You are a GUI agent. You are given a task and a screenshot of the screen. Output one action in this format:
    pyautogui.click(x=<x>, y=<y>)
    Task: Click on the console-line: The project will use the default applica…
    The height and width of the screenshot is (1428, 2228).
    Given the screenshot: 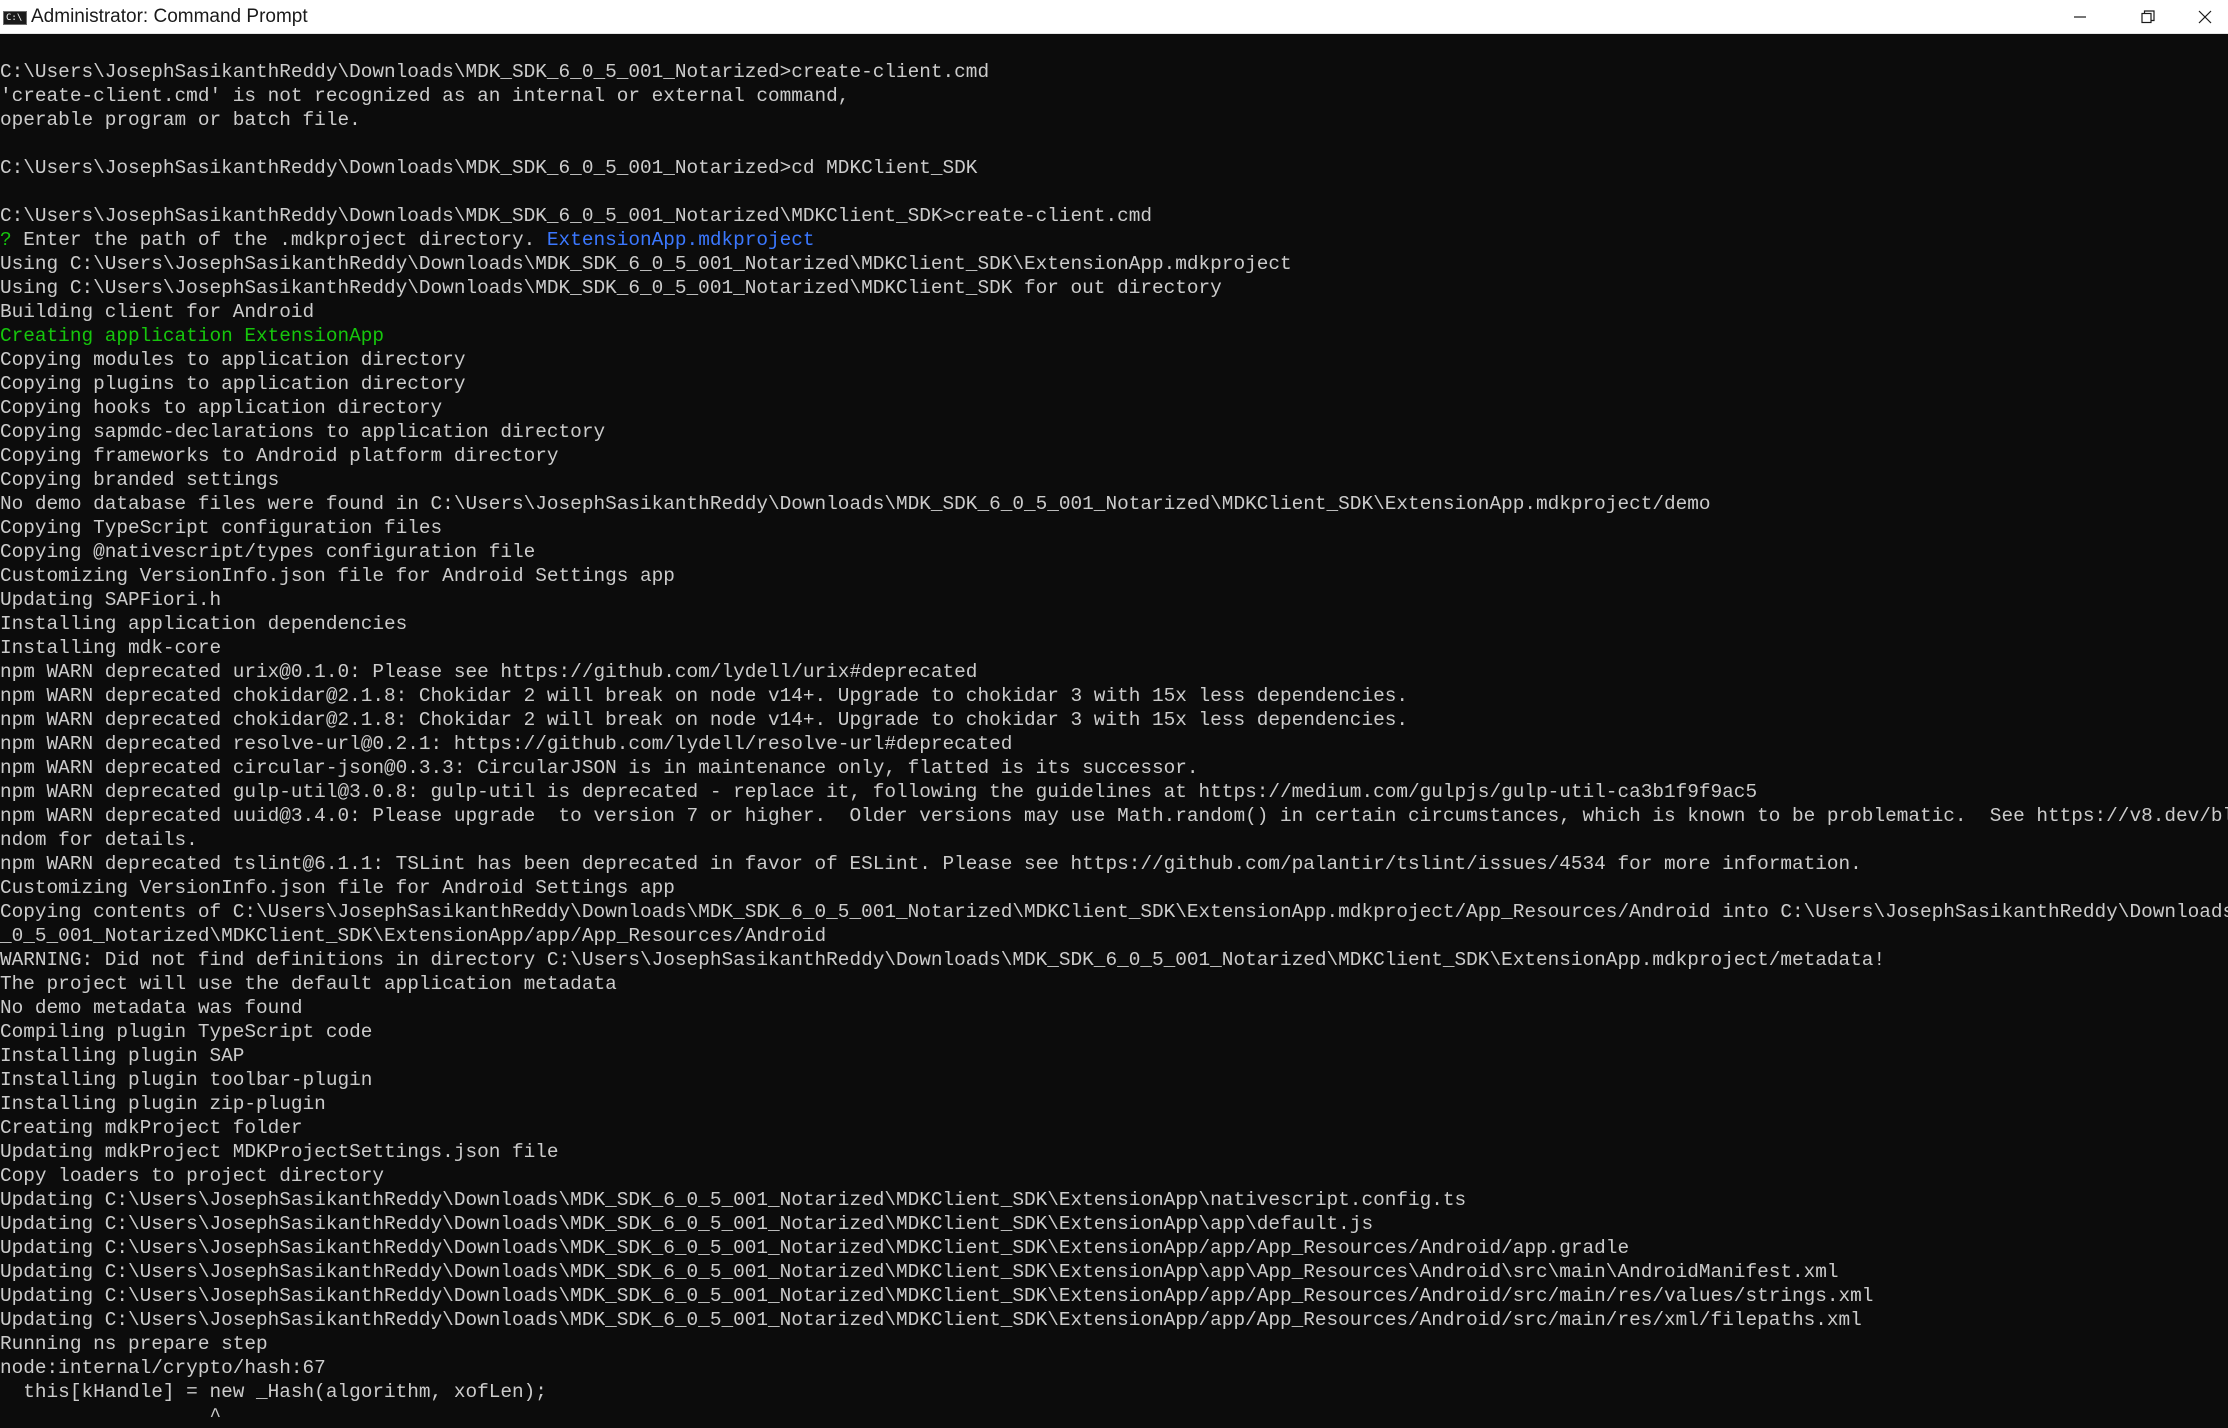 What is the action you would take?
    pyautogui.click(x=1114, y=984)
    